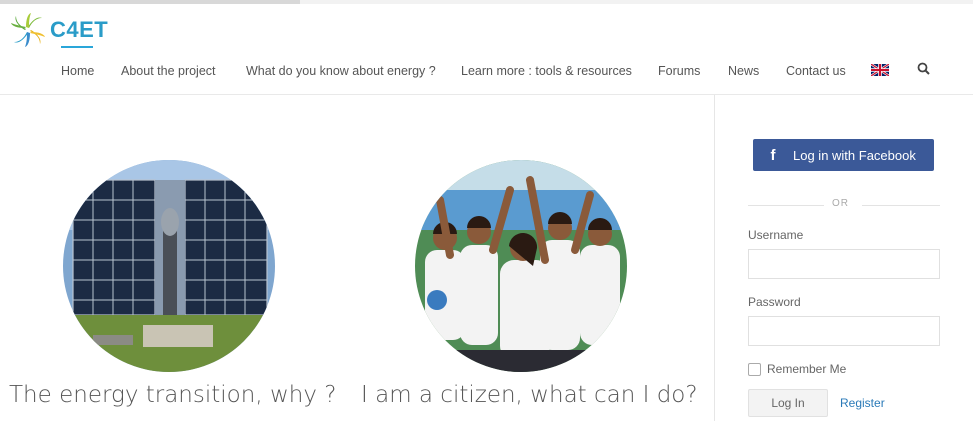 The width and height of the screenshot is (973, 421). I want to click on username-input, so click(844, 264).